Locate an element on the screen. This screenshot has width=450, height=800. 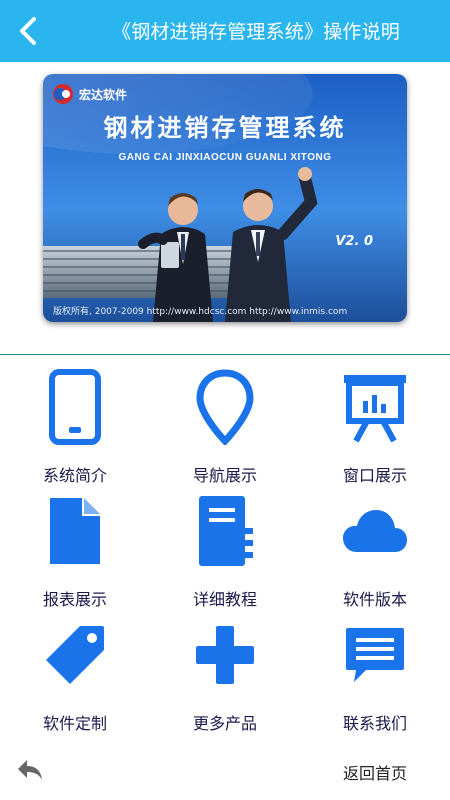
home-link: 返回首页 is located at coordinates (375, 772).